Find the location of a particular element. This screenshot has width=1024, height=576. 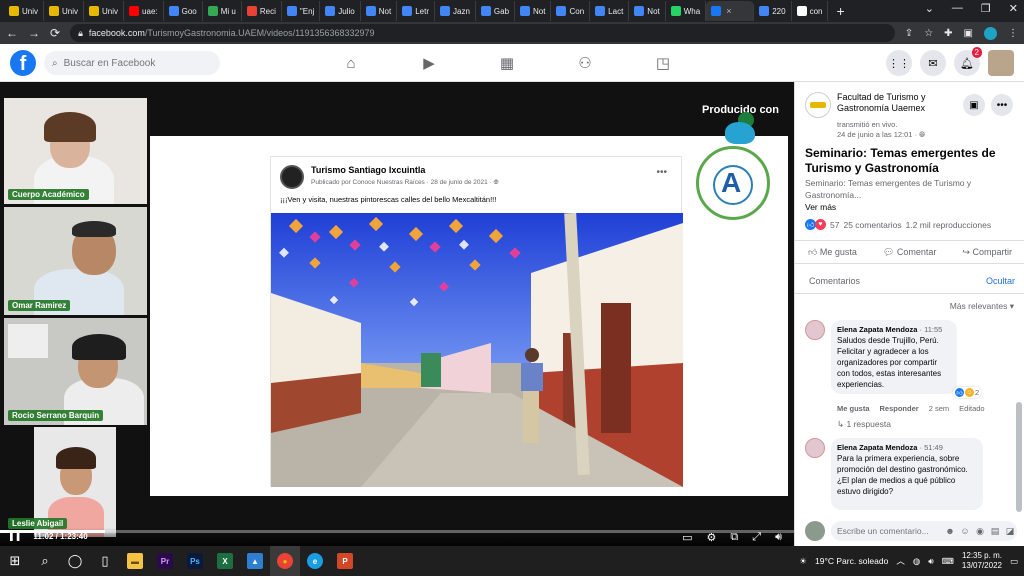

account-avatar is located at coordinates (1001, 63).